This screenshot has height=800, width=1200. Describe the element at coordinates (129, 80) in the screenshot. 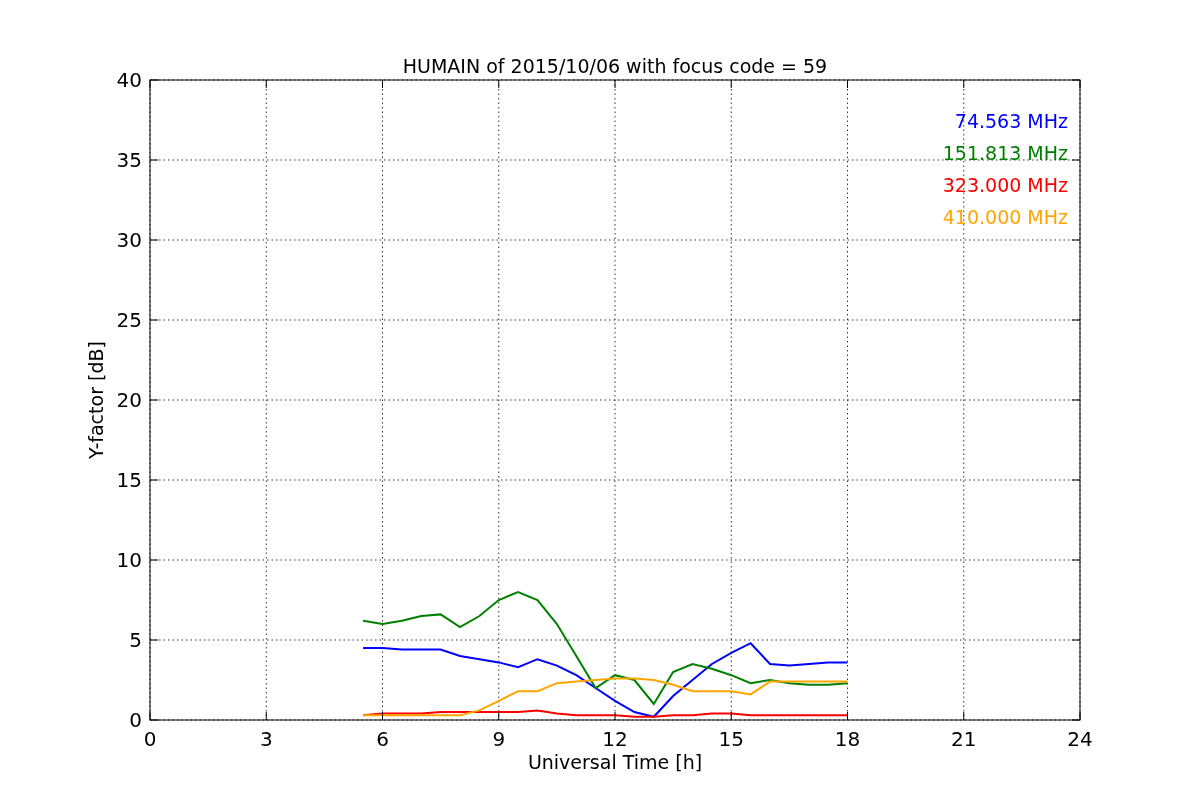

I see `tick-label: 40` at that location.